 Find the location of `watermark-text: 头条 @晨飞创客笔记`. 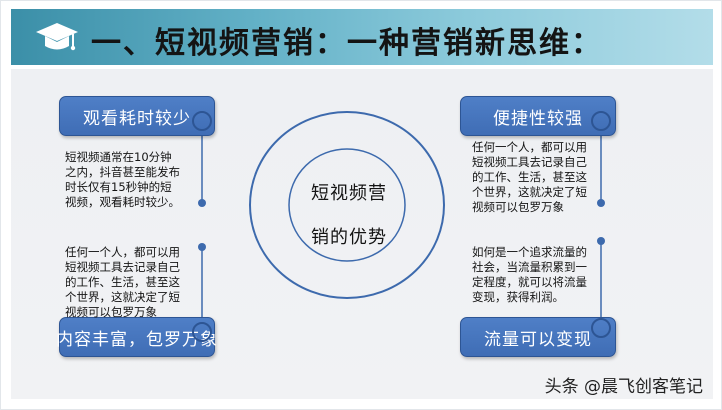

watermark-text: 头条 @晨飞创客笔记 is located at coordinates (623, 387).